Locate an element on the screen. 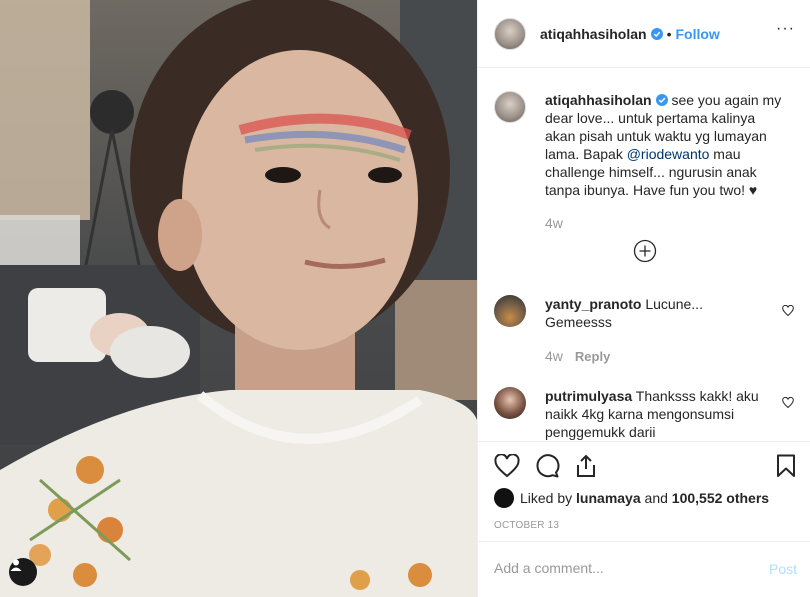  post-date: OCTOBER 13 is located at coordinates (527, 525).